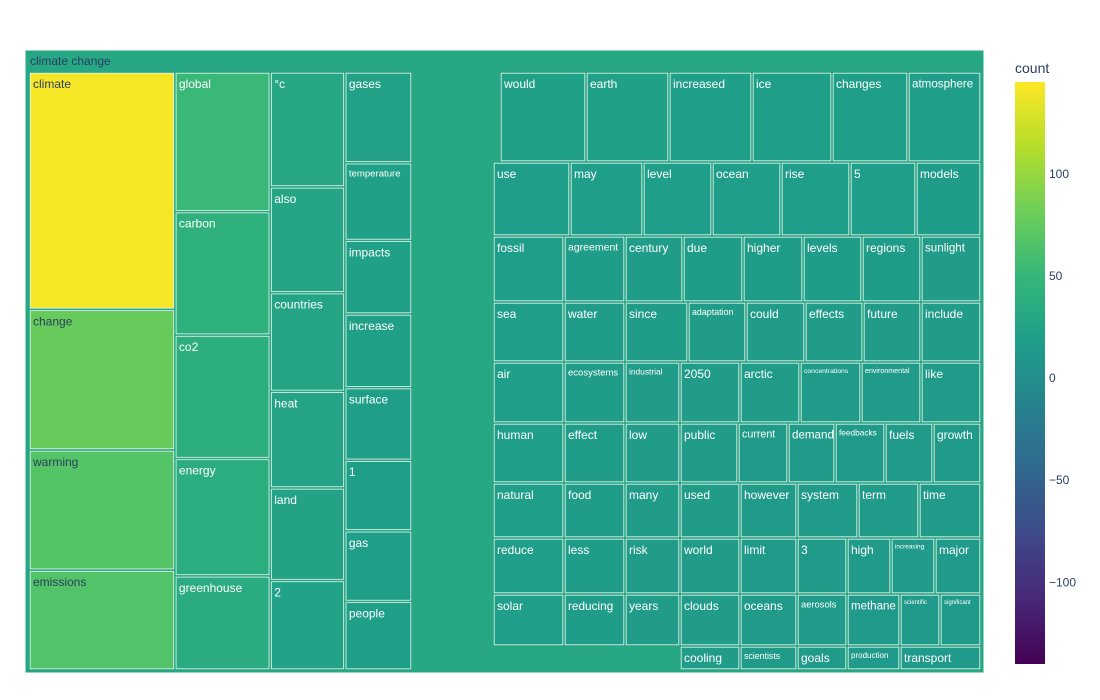  I want to click on tile-label-climate-change: climate change, so click(70, 61).